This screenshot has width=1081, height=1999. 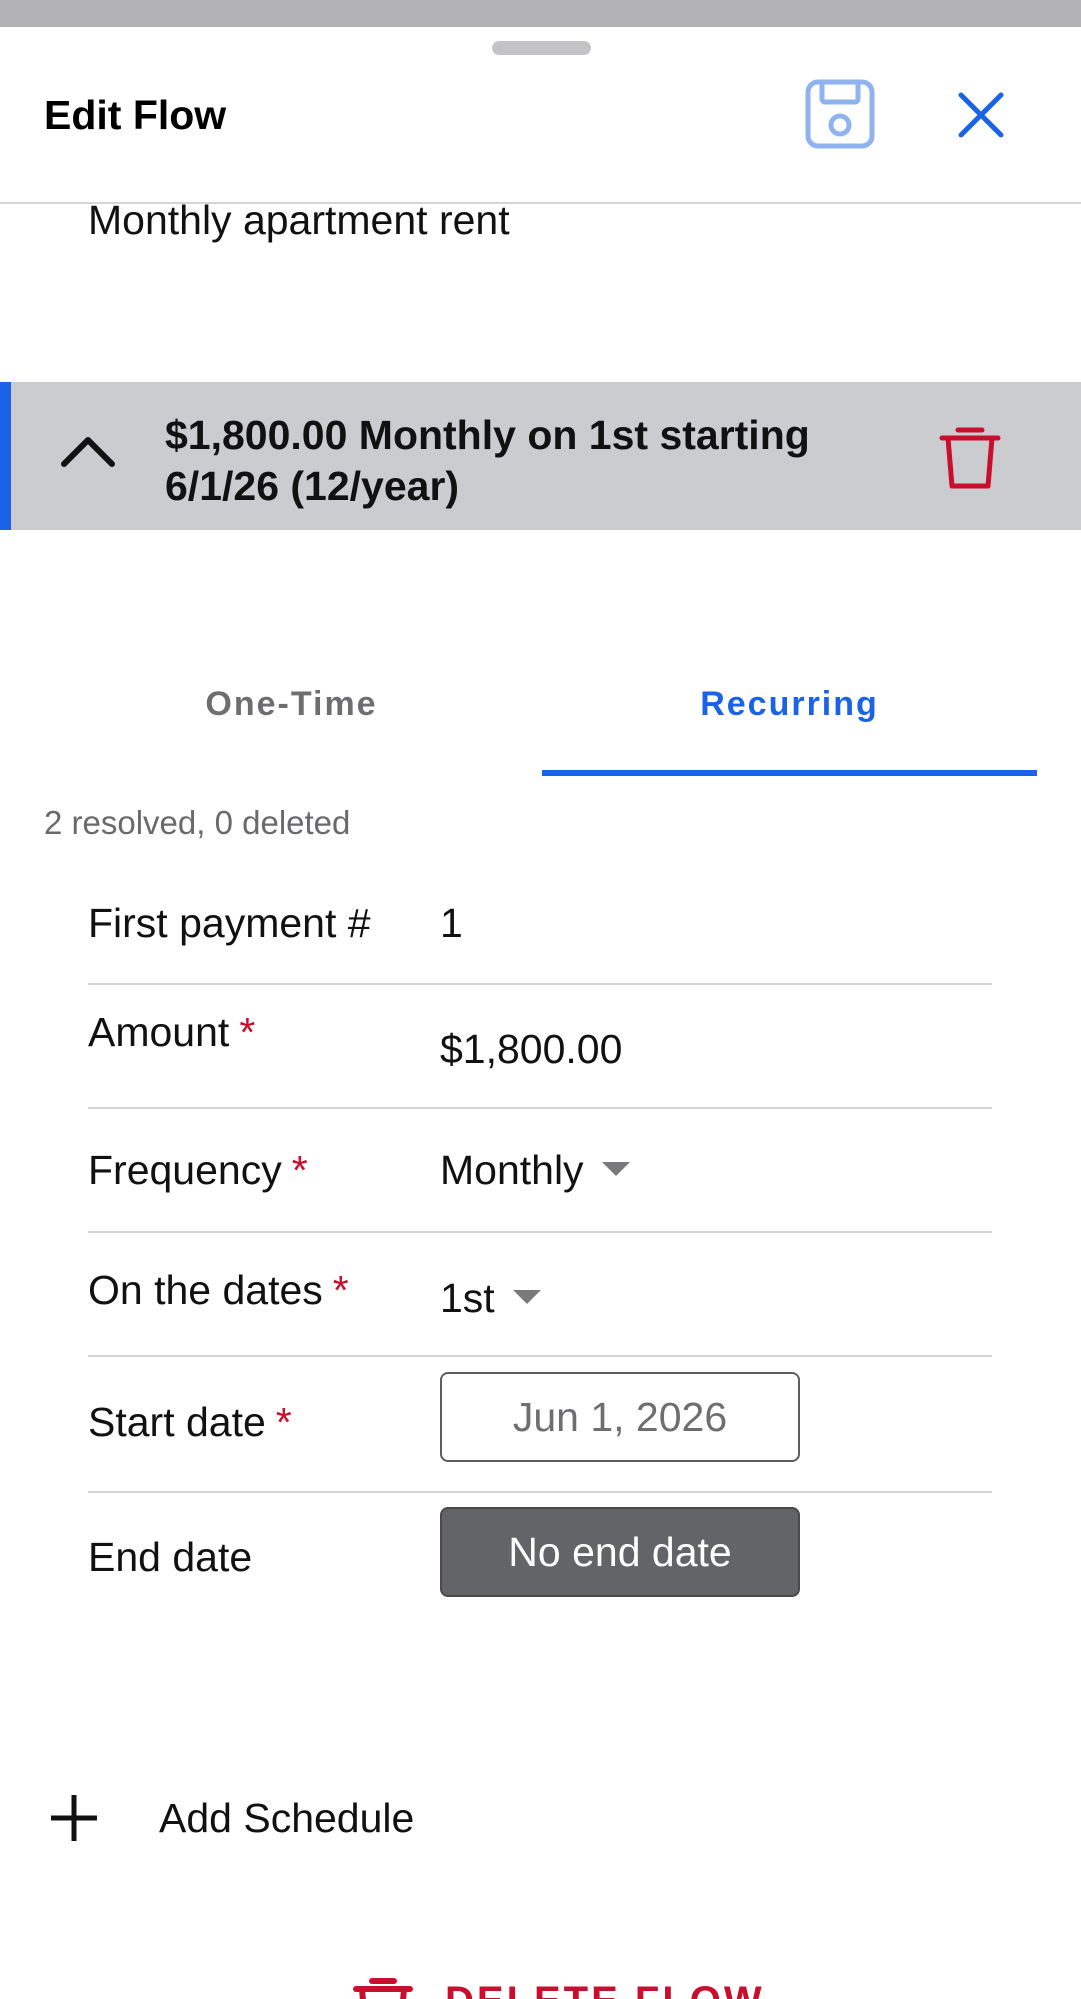 I want to click on start-date-row: Start date * Jun 1, 2026, so click(x=540, y=1425).